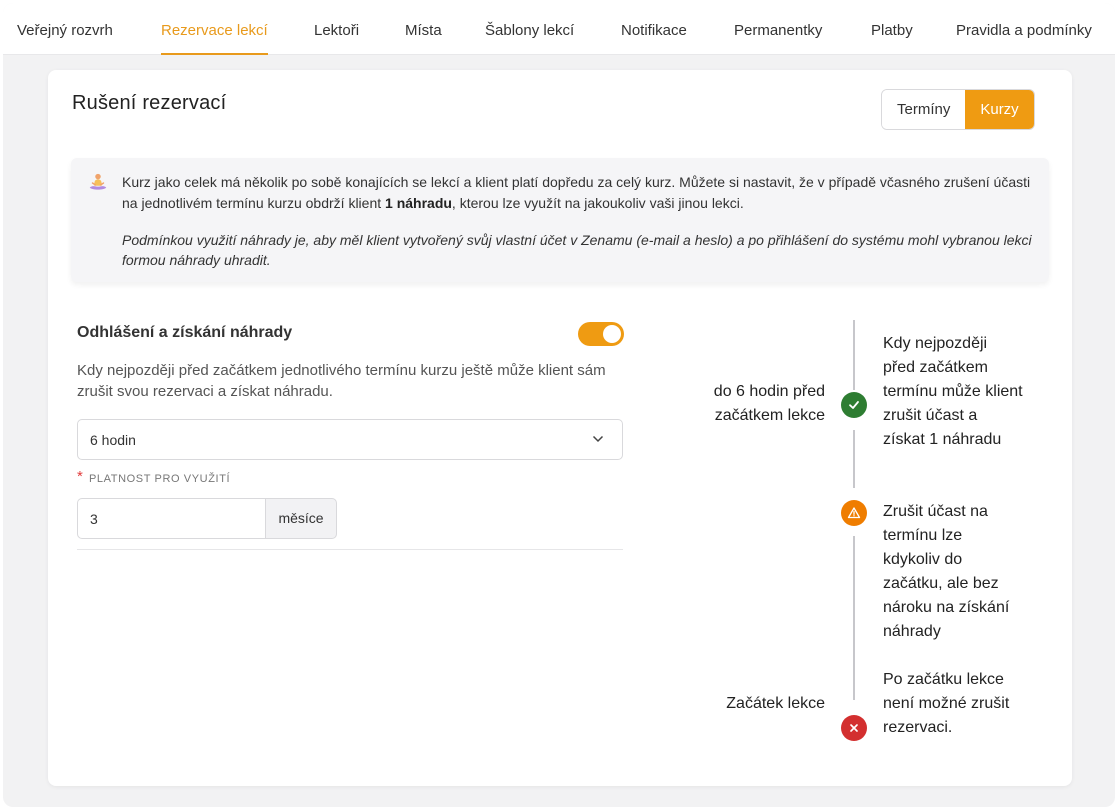 The width and height of the screenshot is (1118, 811). Describe the element at coordinates (769, 403) in the screenshot. I see `timeline-step1-label: do 6 hodin před začátkem lekce` at that location.